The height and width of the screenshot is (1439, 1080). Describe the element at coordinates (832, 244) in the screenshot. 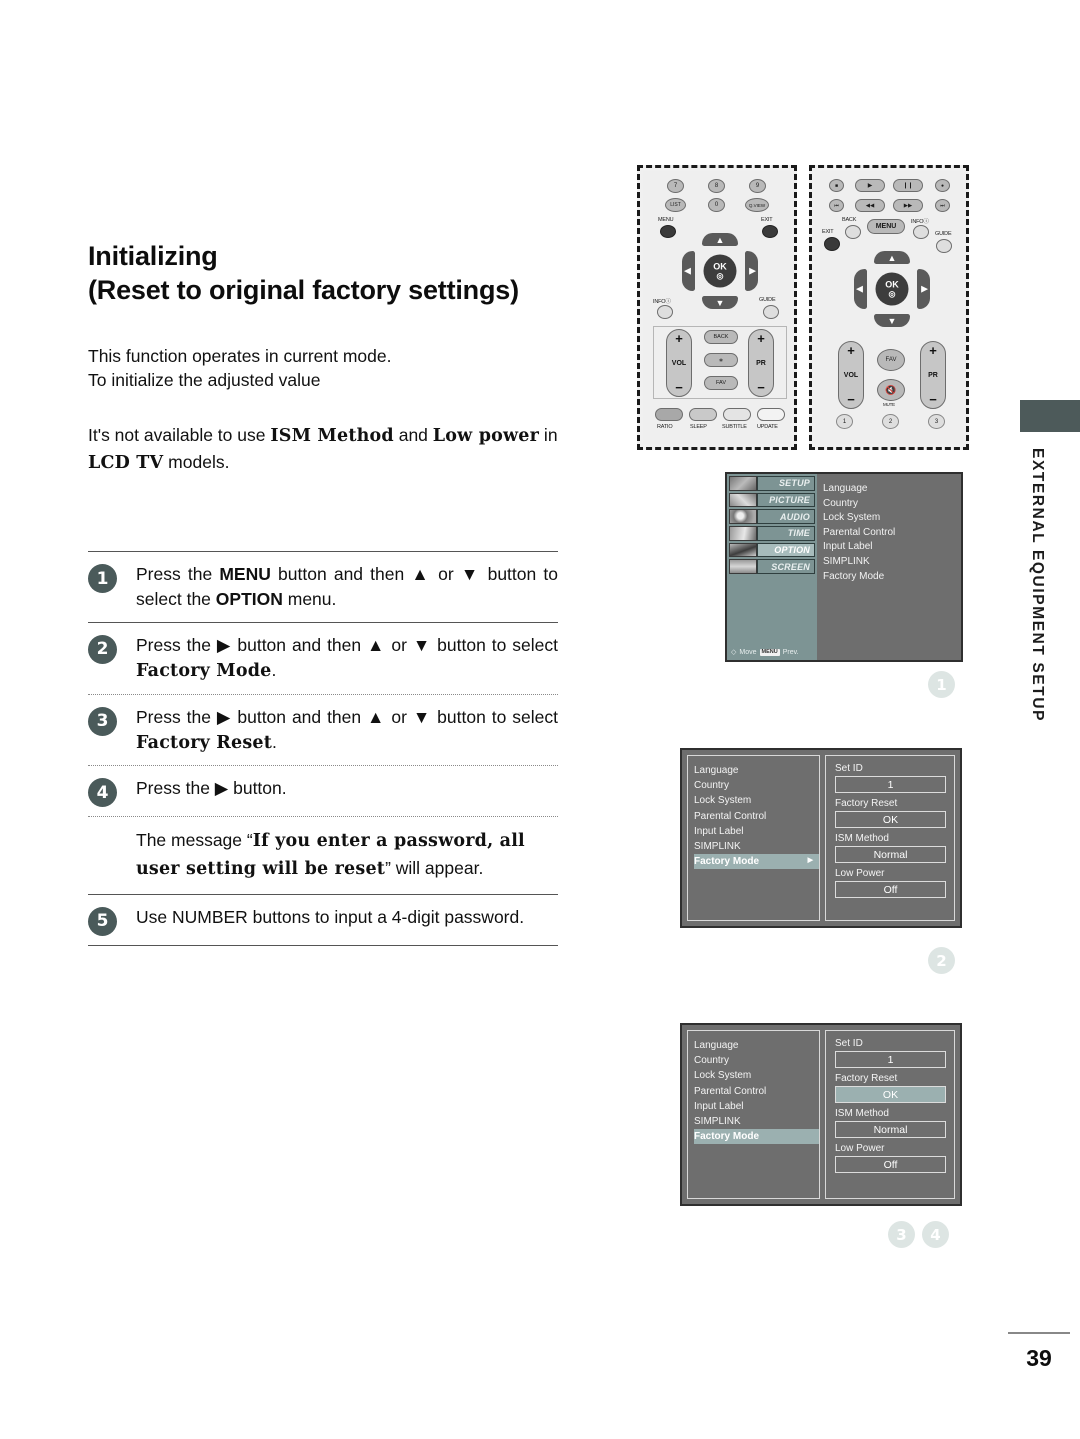

I see `remote2-key-exit` at that location.